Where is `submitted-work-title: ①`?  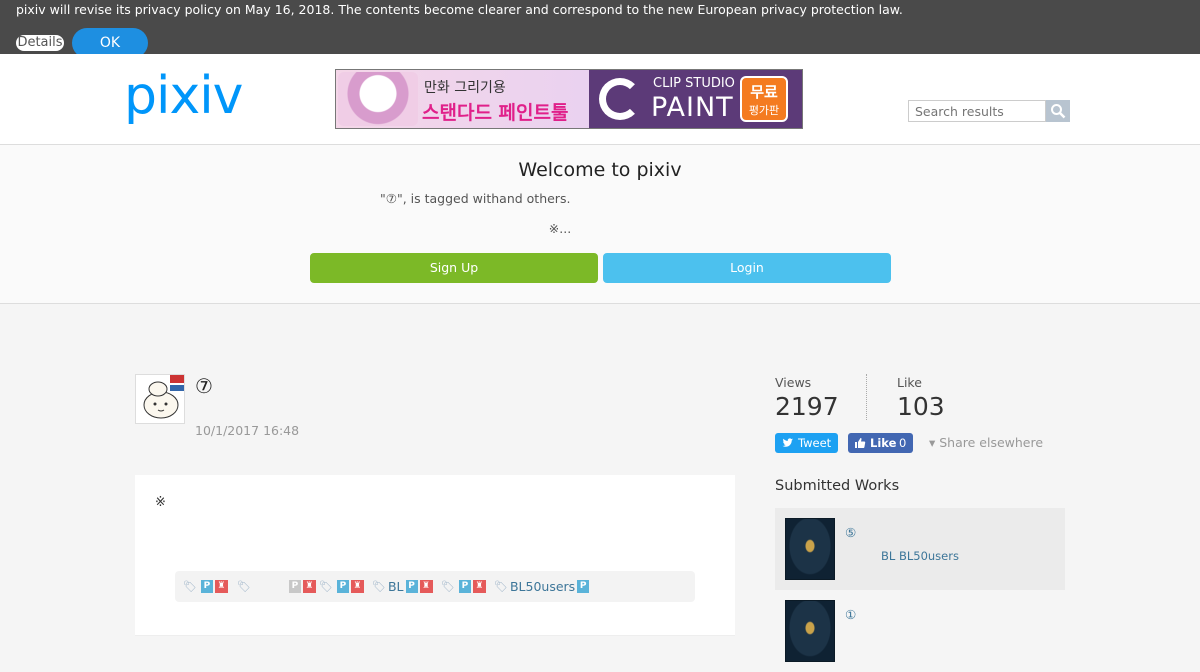 submitted-work-title: ① is located at coordinates (850, 614).